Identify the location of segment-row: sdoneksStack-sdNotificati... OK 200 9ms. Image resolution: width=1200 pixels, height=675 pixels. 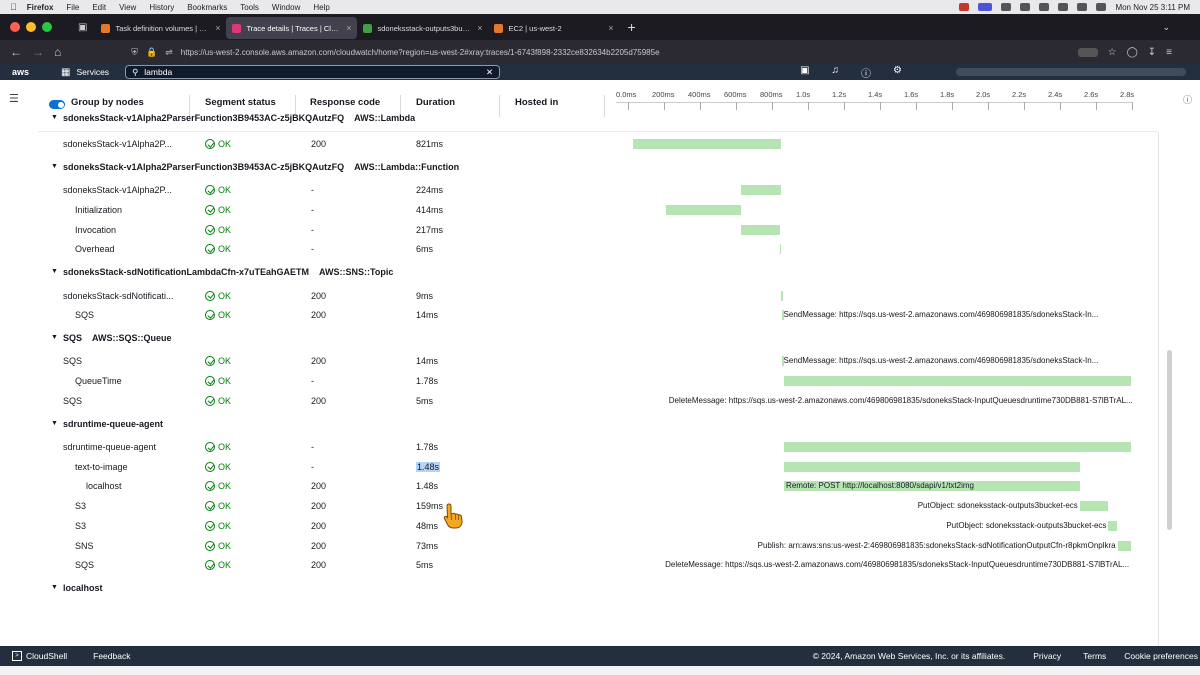
(579, 296).